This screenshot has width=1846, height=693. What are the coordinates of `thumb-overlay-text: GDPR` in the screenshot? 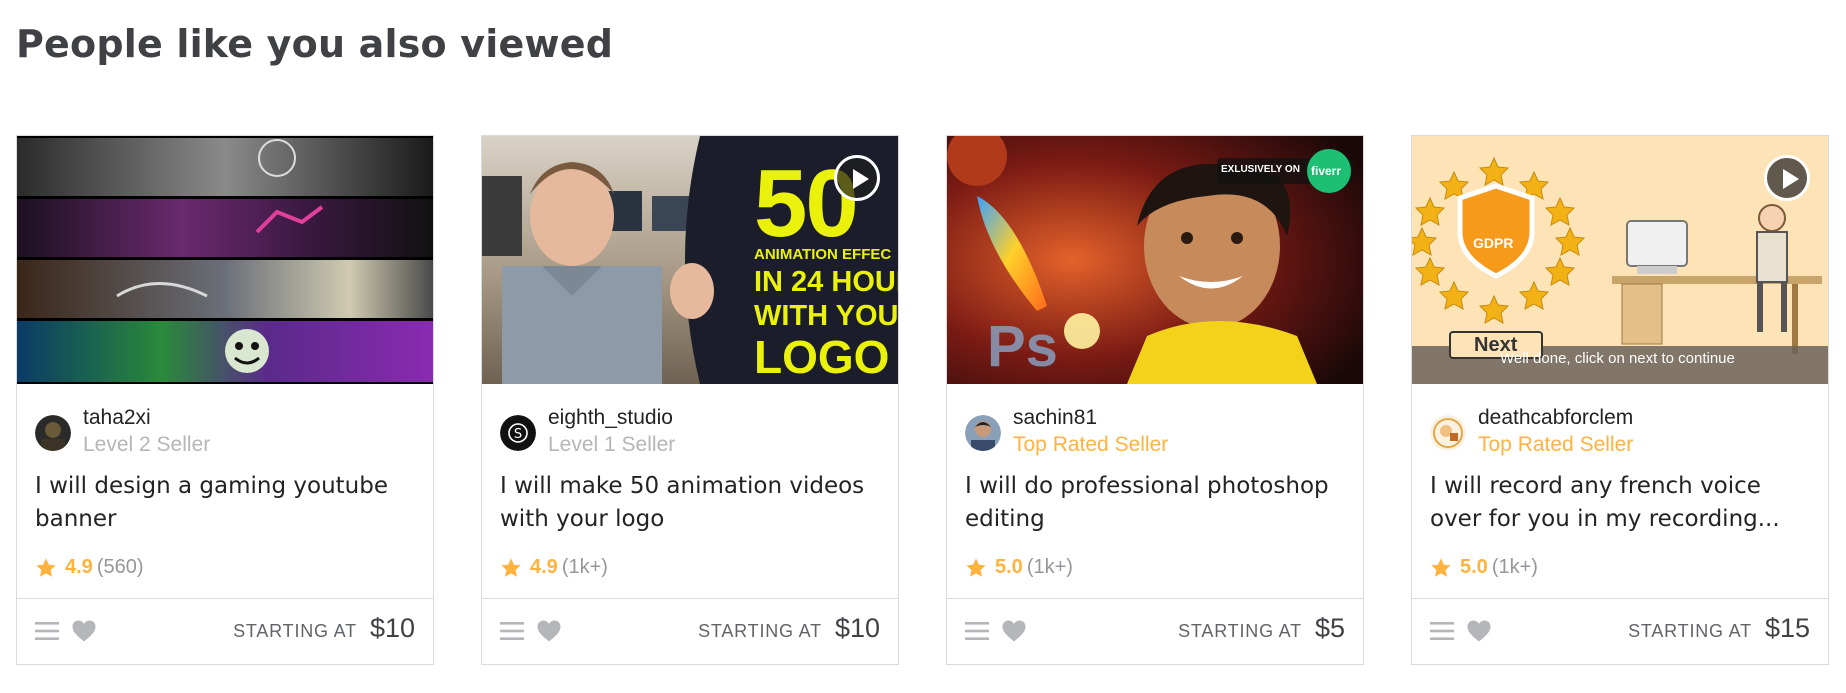 It's located at (1493, 243).